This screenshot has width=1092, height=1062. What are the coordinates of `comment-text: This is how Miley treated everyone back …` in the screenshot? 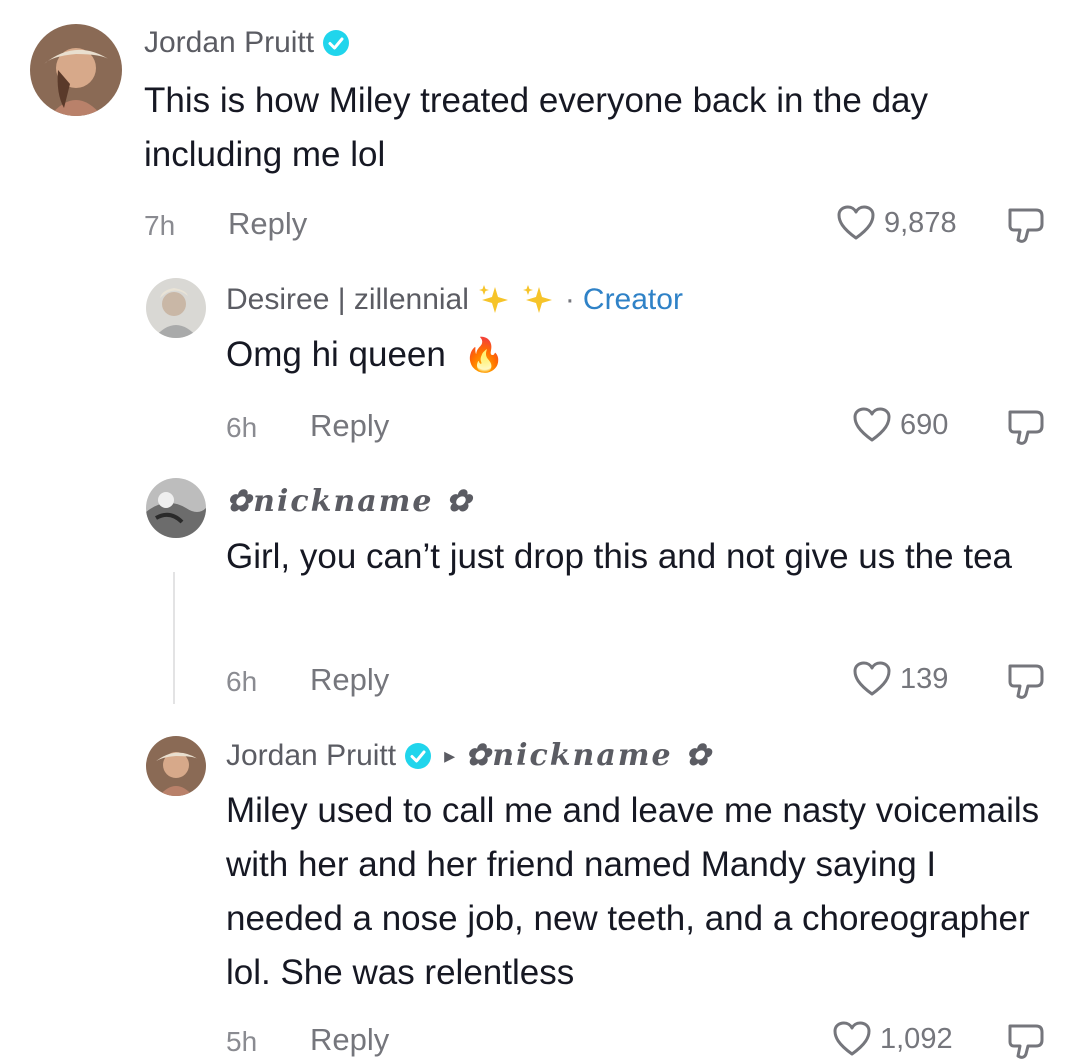 It's located at (536, 127).